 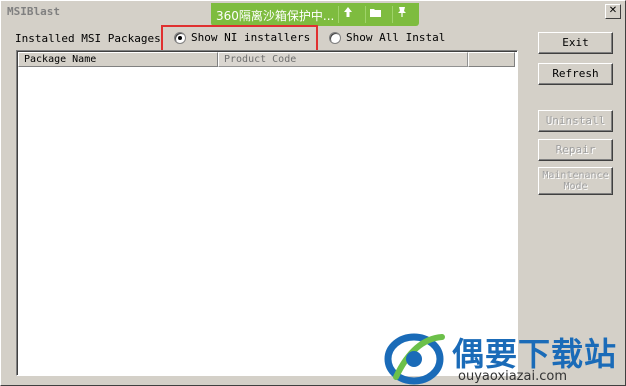 I want to click on exit-button: Exit, so click(x=575, y=43).